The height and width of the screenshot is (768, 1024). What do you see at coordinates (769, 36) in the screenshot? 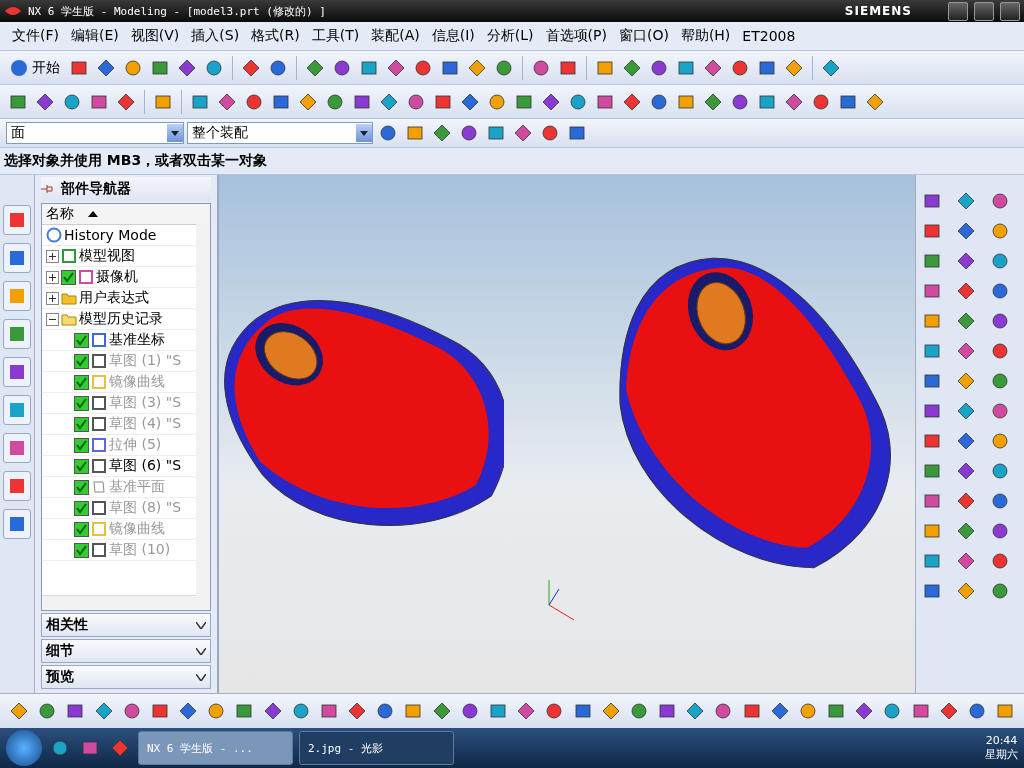
I see `menu-item: ET2008` at bounding box center [769, 36].